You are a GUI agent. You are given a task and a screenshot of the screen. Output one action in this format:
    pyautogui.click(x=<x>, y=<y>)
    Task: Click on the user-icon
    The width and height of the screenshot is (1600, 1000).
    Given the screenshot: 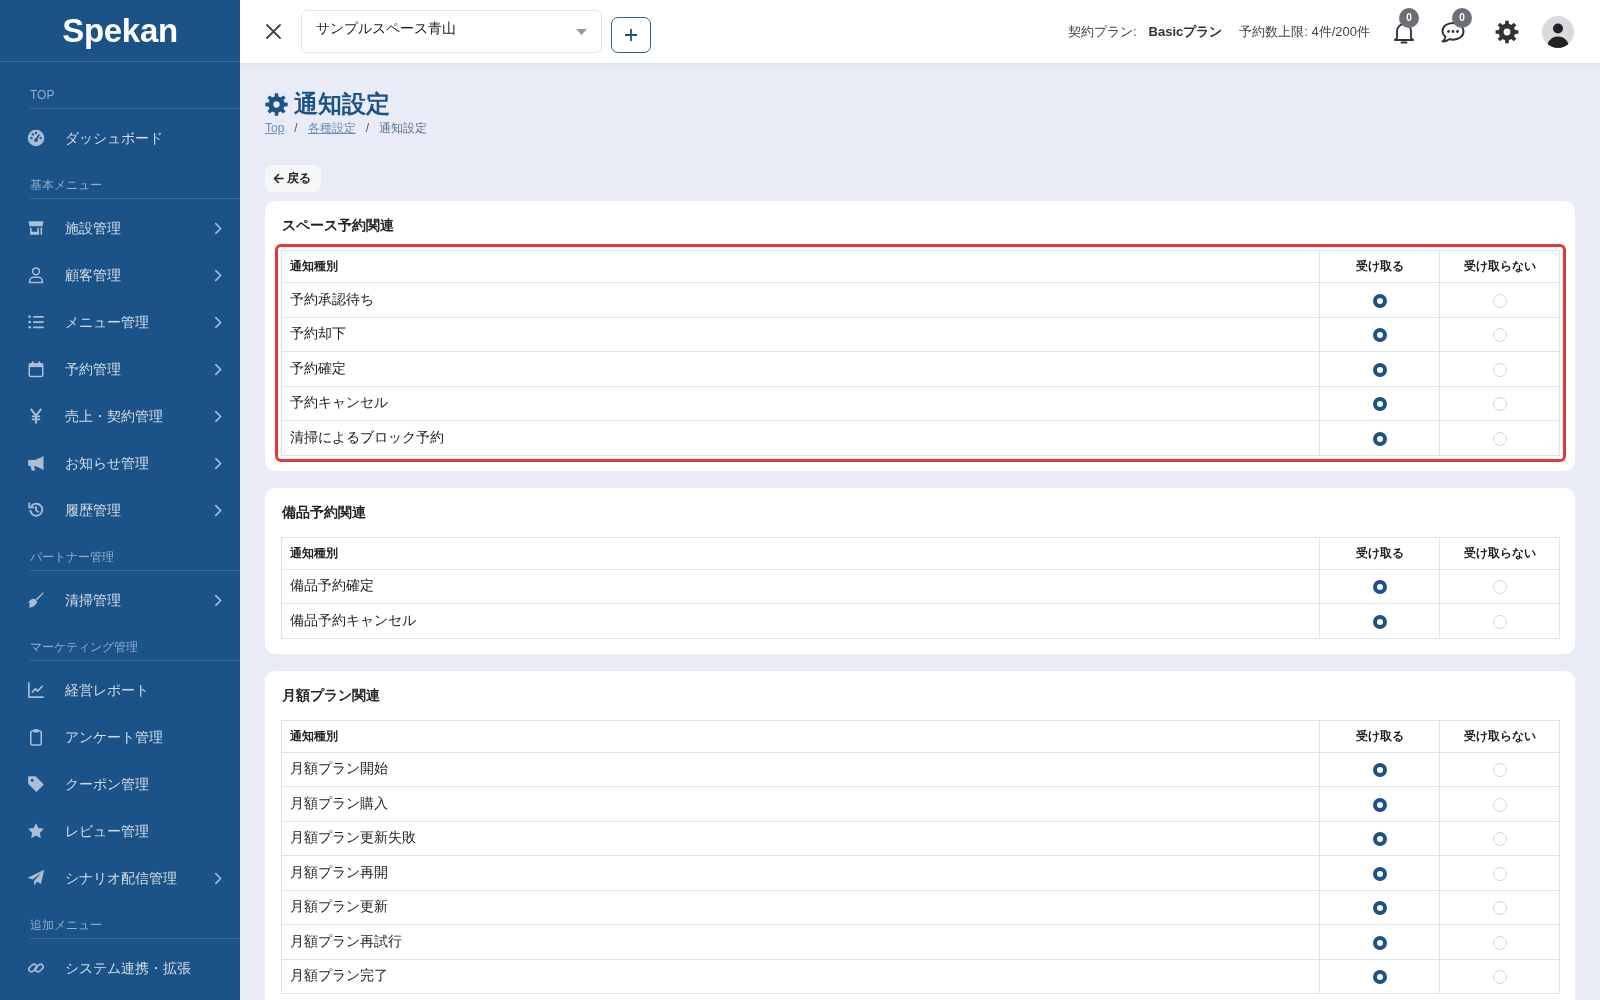 What is the action you would take?
    pyautogui.click(x=36, y=275)
    